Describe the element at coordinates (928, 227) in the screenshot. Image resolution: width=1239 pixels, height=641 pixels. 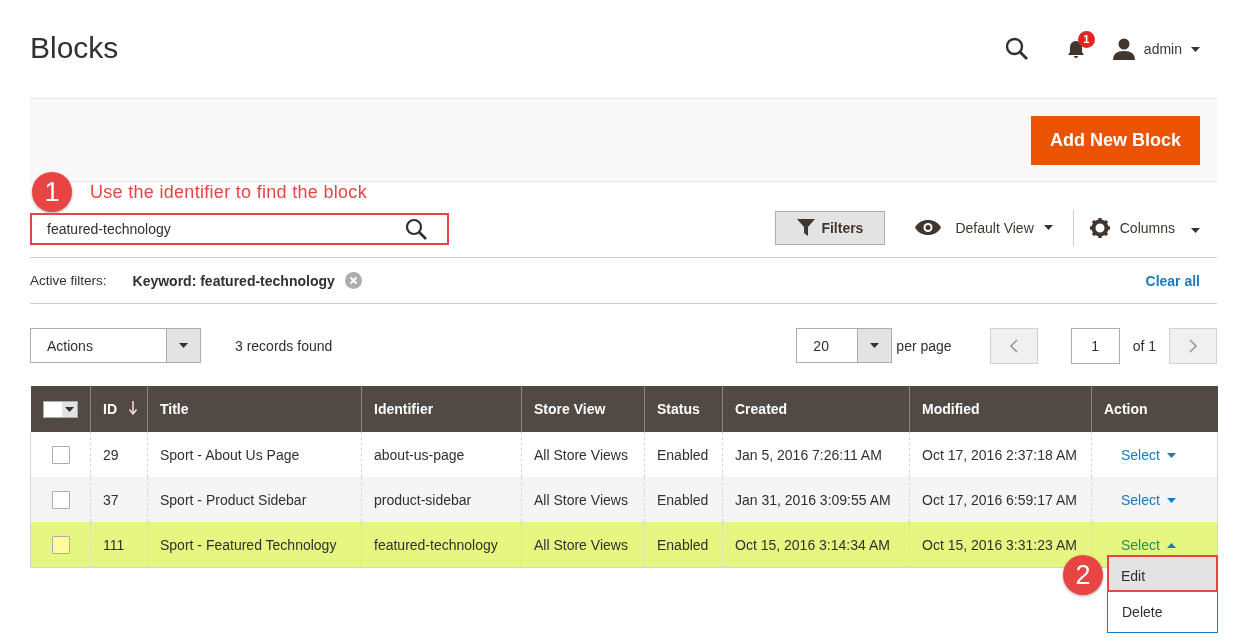
I see `eye-icon` at that location.